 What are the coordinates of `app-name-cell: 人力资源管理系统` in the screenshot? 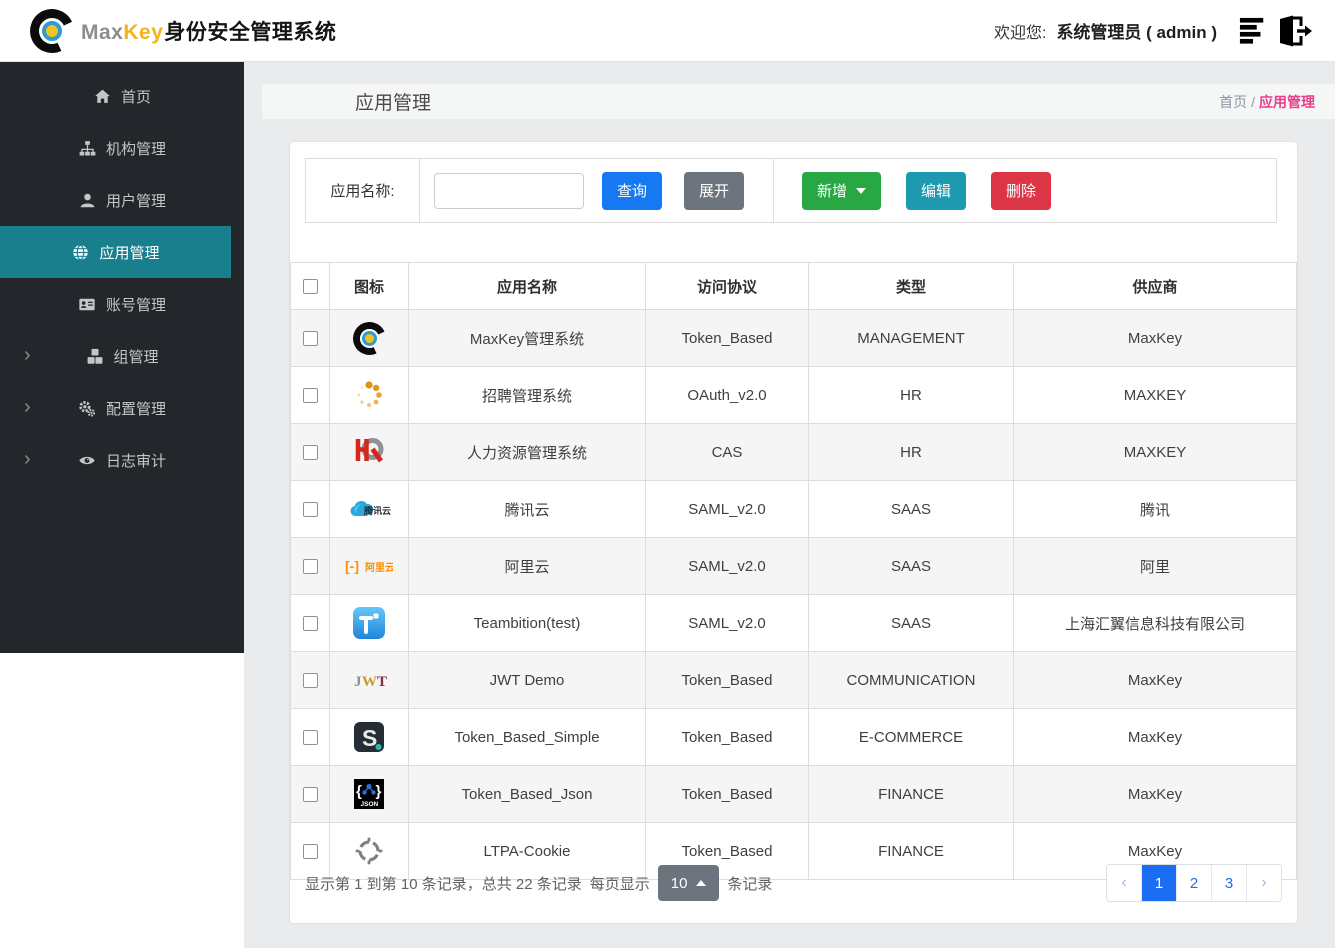 It's located at (527, 452).